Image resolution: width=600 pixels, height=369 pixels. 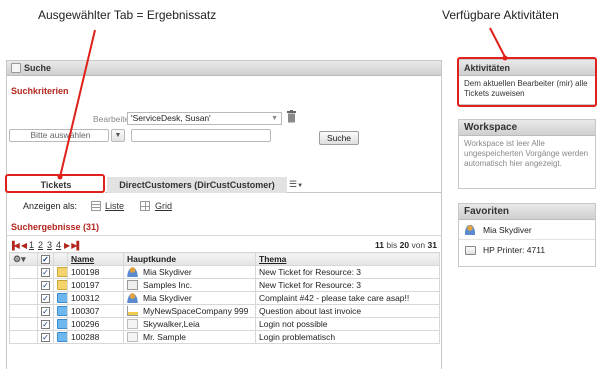 What do you see at coordinates (527, 250) in the screenshot?
I see `favorite-item: HP Printer: 4711` at bounding box center [527, 250].